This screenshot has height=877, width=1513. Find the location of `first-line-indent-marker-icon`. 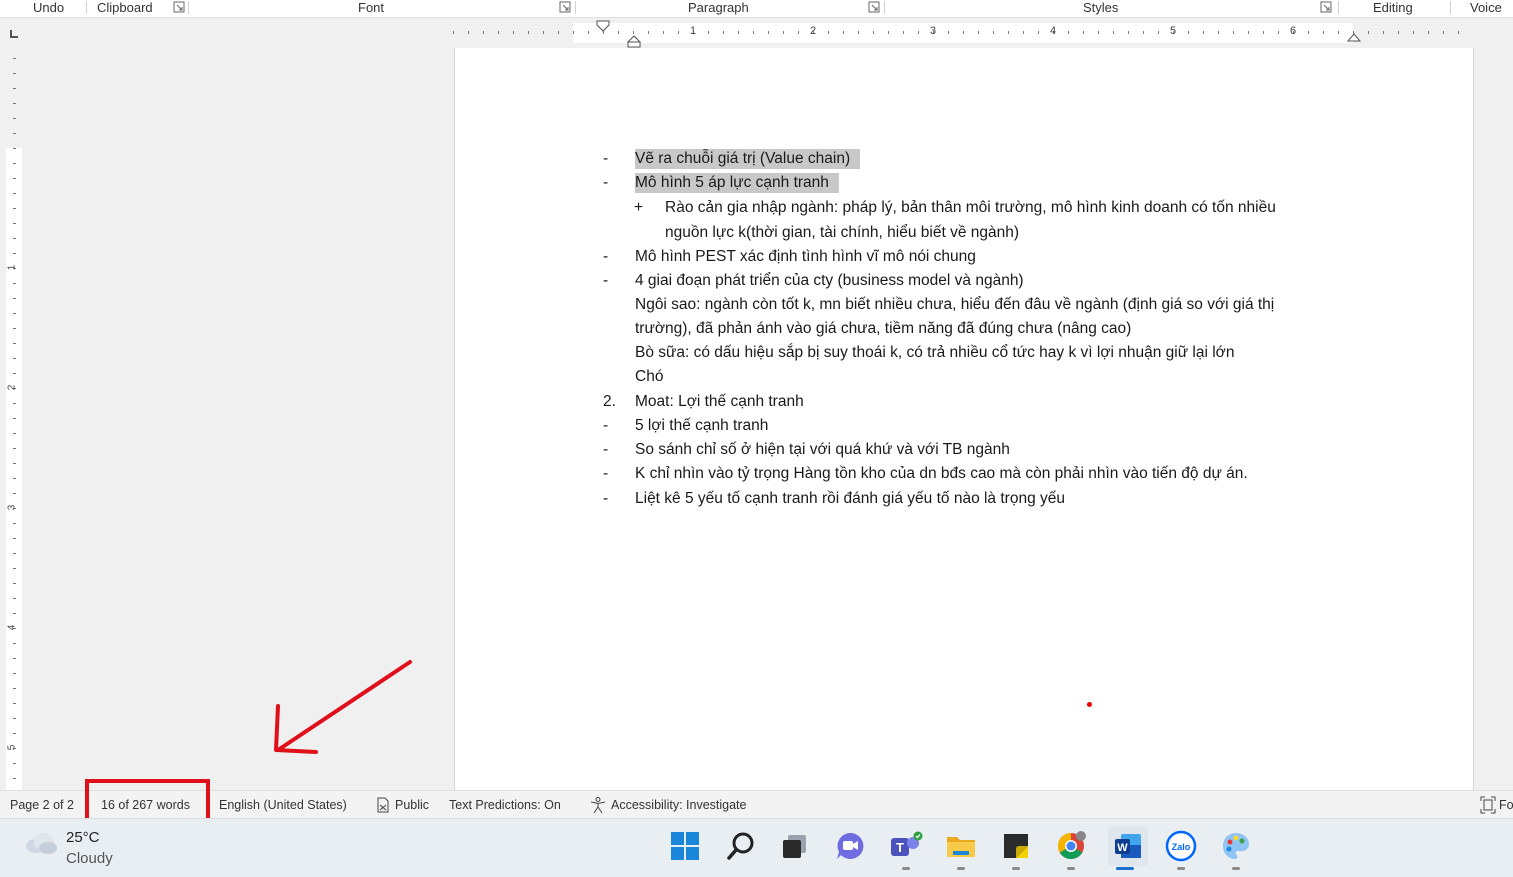

first-line-indent-marker-icon is located at coordinates (603, 26).